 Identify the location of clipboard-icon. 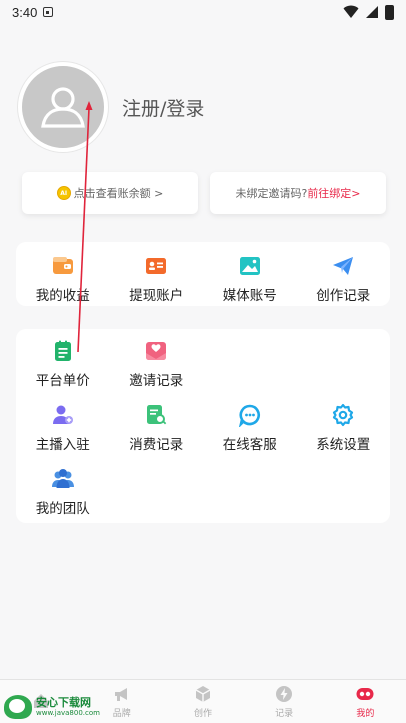
(63, 351).